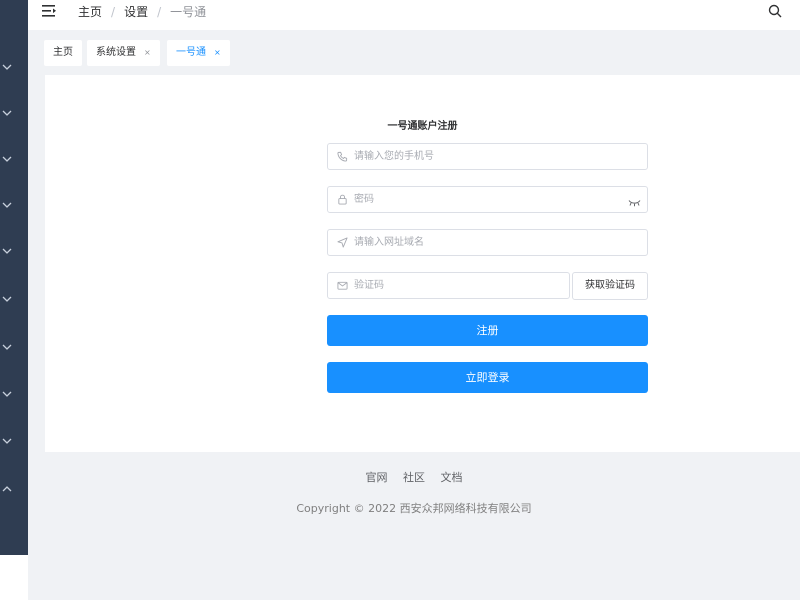 The image size is (800, 600). I want to click on footer-link-docs: 文档, so click(452, 477).